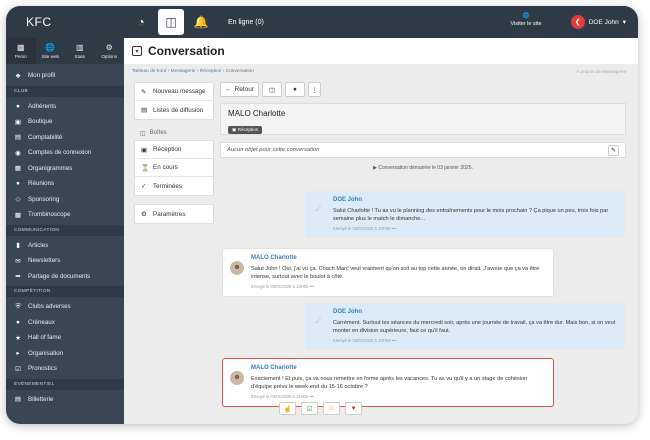  I want to click on breadcrumb-current: Conversation, so click(239, 71).